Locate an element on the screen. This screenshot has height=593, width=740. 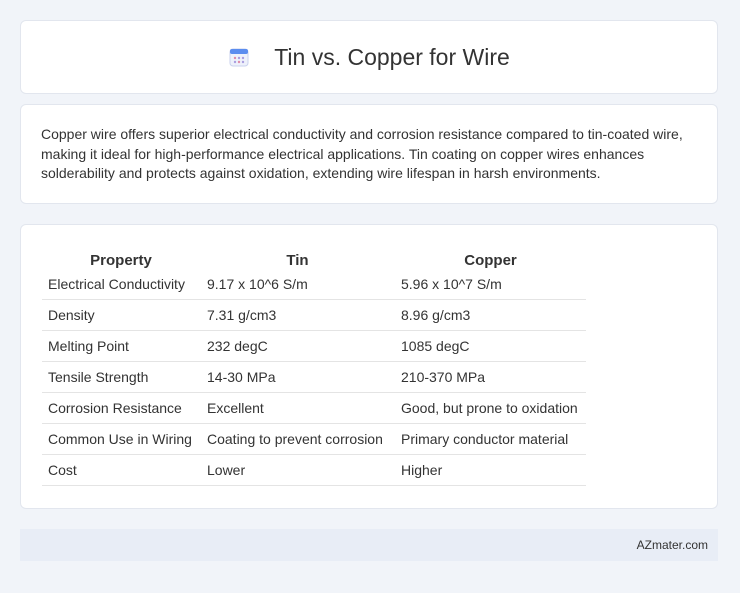
cell-property: Corrosion Resistance is located at coordinates (121, 408).